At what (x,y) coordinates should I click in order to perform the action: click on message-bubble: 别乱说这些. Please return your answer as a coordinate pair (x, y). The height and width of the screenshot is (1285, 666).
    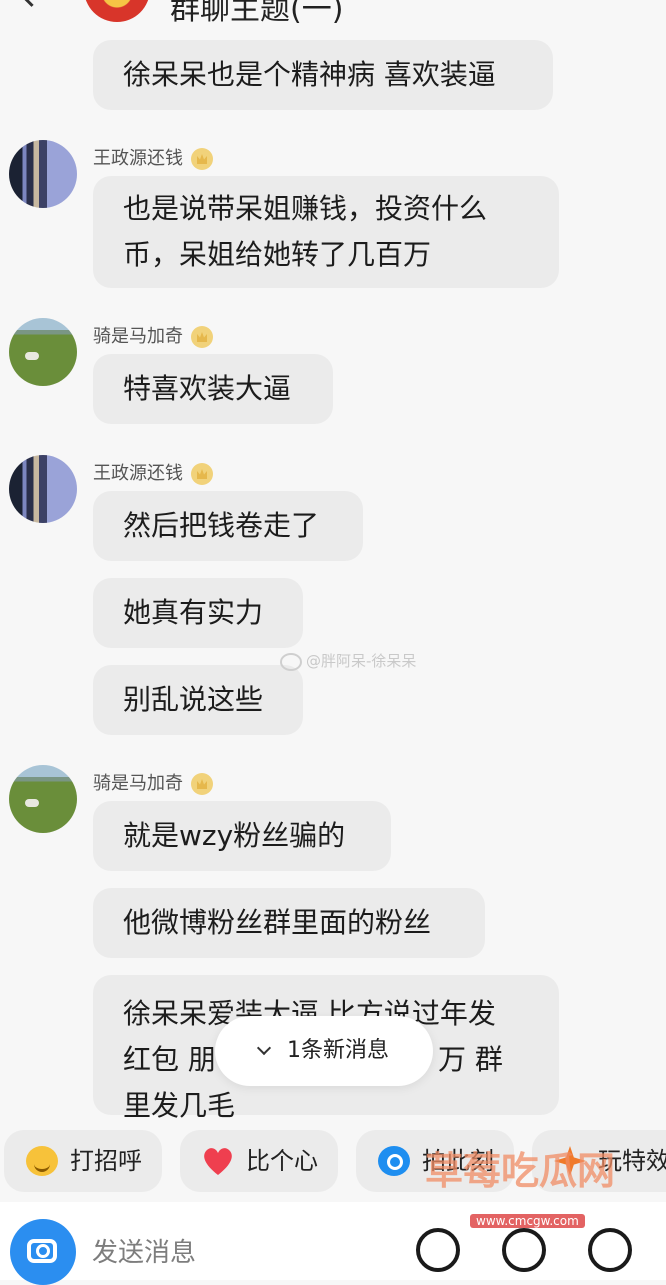
    Looking at the image, I should click on (198, 700).